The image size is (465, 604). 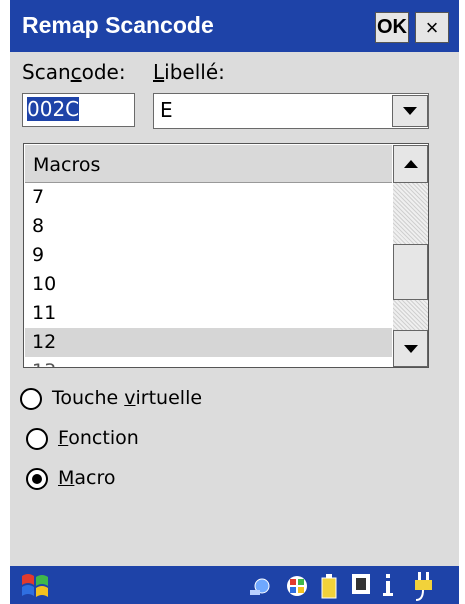 I want to click on list-item: 8, so click(x=208, y=226).